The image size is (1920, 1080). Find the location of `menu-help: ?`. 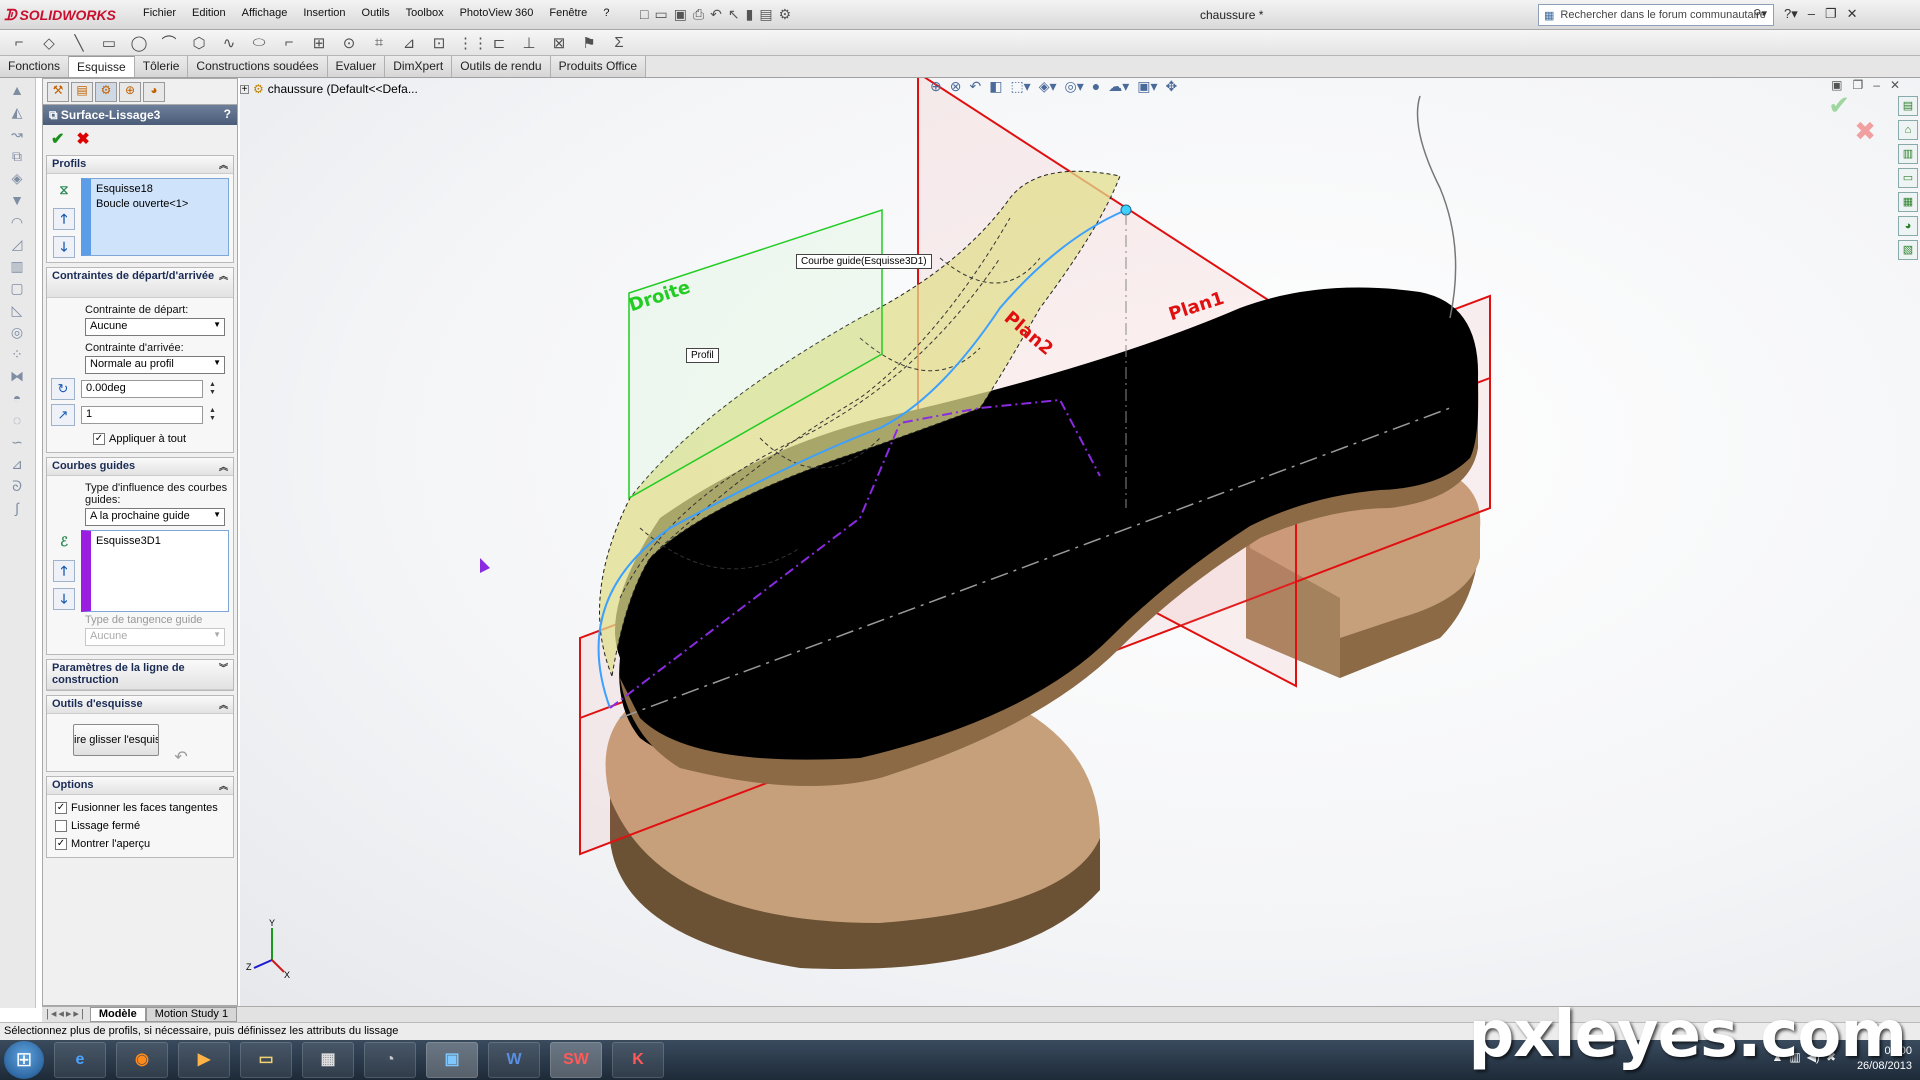

menu-help: ? is located at coordinates (606, 13).